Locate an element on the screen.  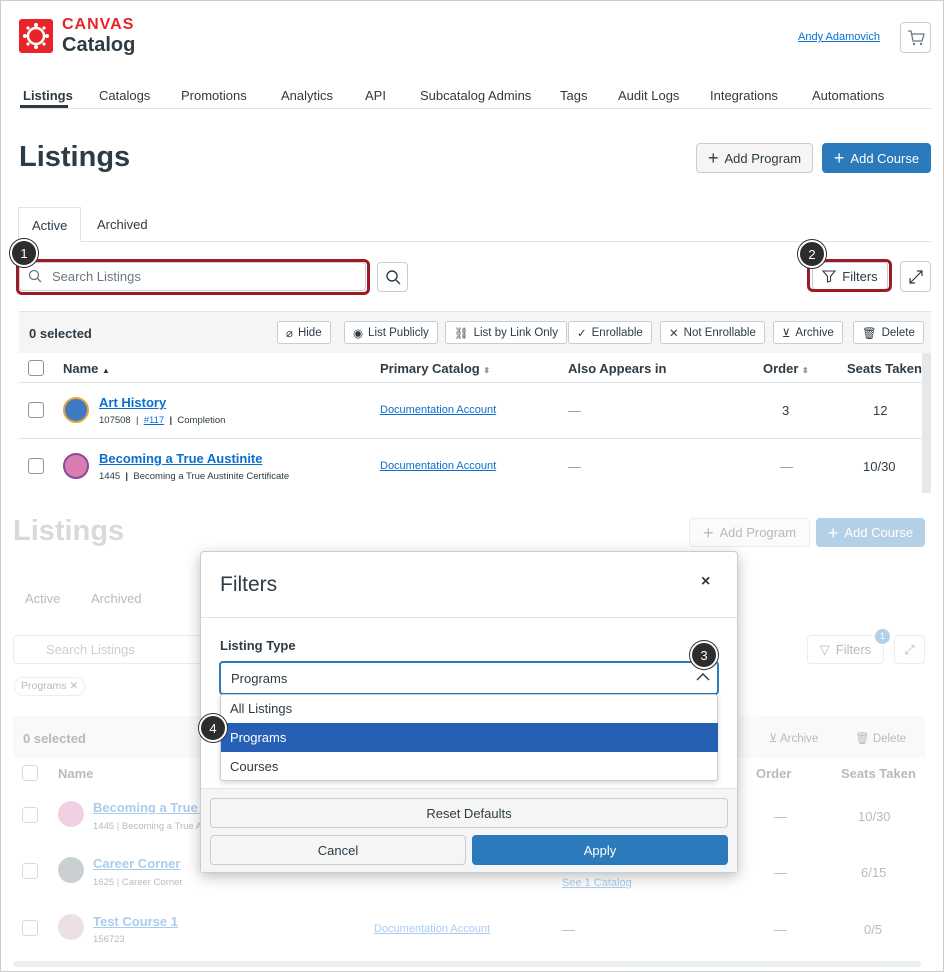
hide-button: ⌀ Hide is located at coordinates (304, 332).